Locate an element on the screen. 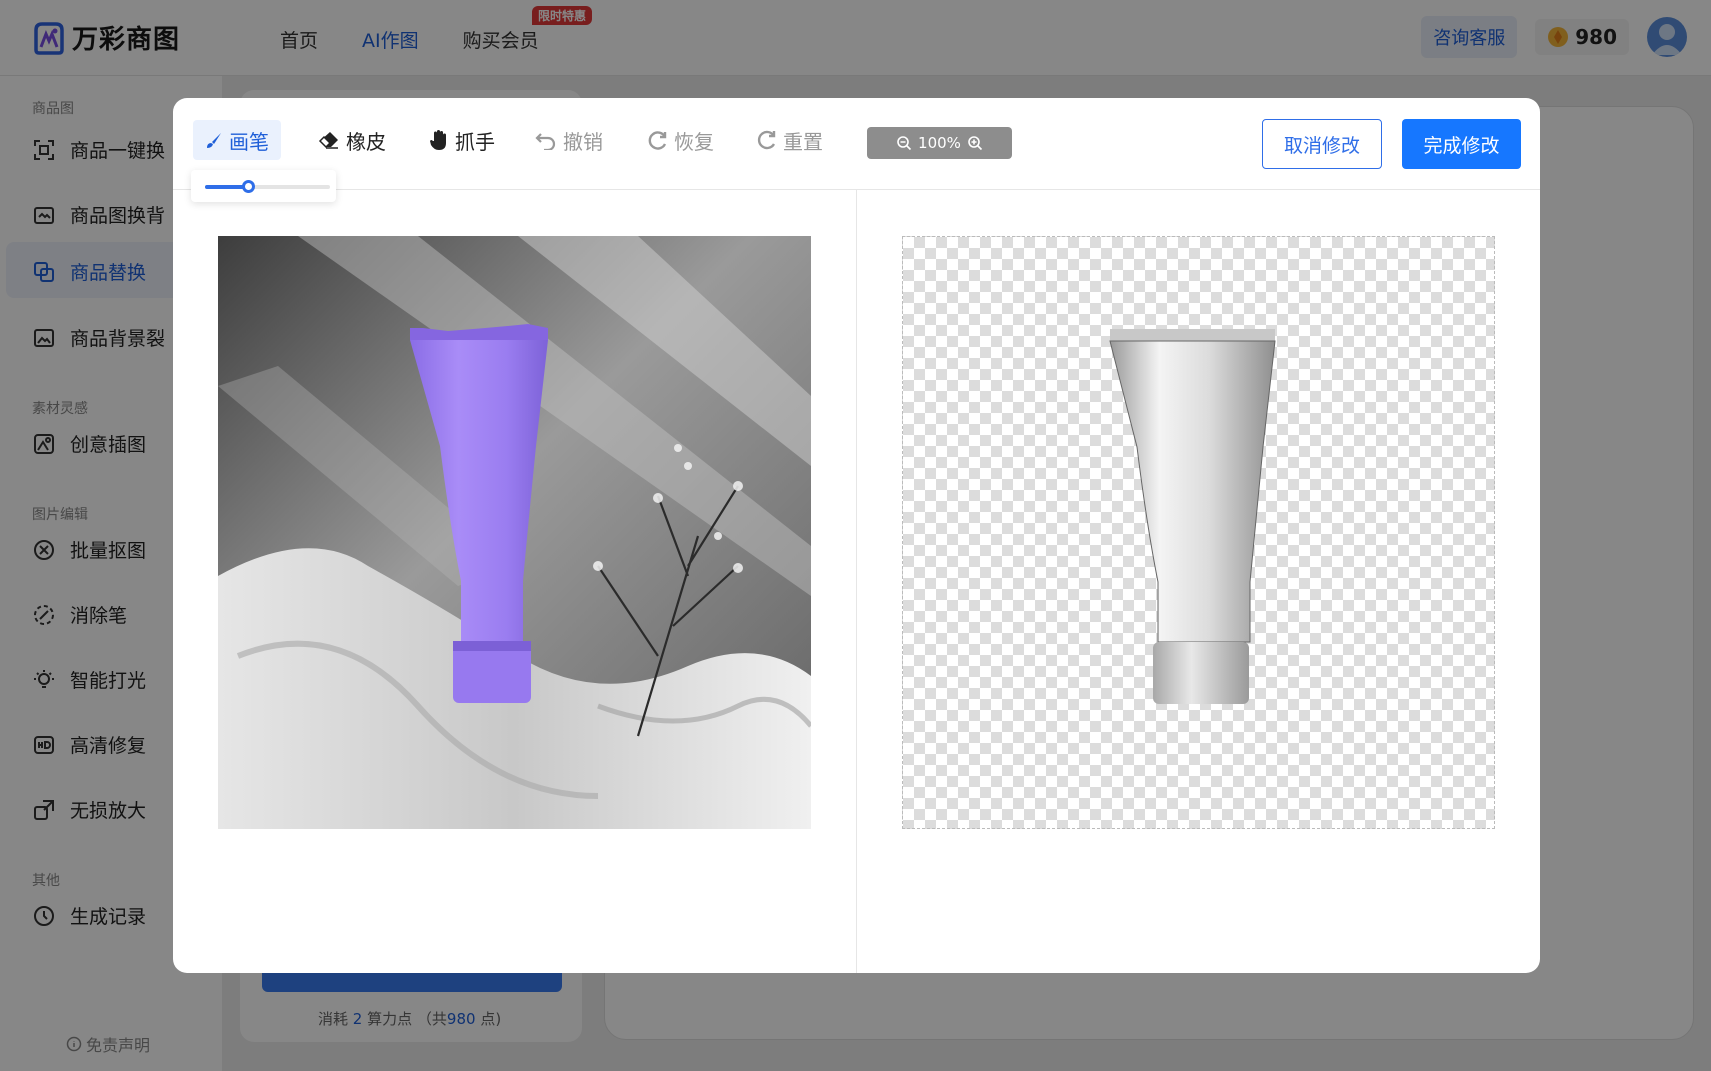 The height and width of the screenshot is (1071, 1711). reset-icon is located at coordinates (766, 140).